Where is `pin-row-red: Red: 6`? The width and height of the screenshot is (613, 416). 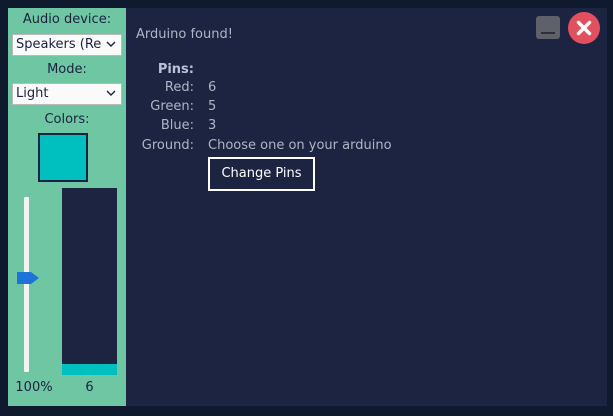
pin-row-red: Red: 6 is located at coordinates (366, 89).